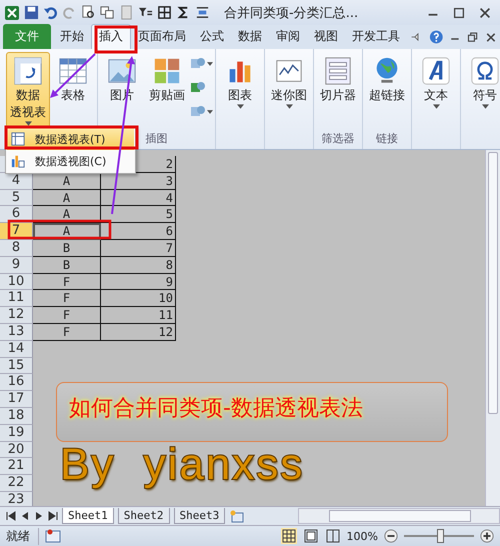  Describe the element at coordinates (16, 349) in the screenshot. I see `row-header: 14` at that location.